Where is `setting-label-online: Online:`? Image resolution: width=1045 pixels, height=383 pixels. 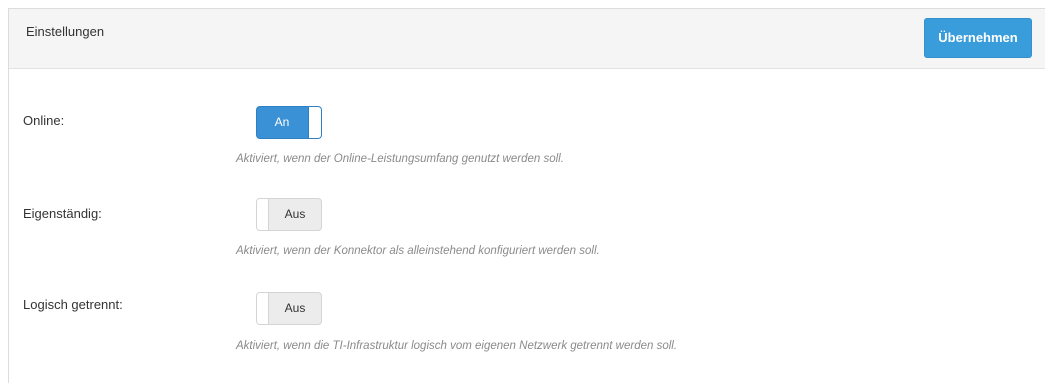
setting-label-online: Online: is located at coordinates (44, 120).